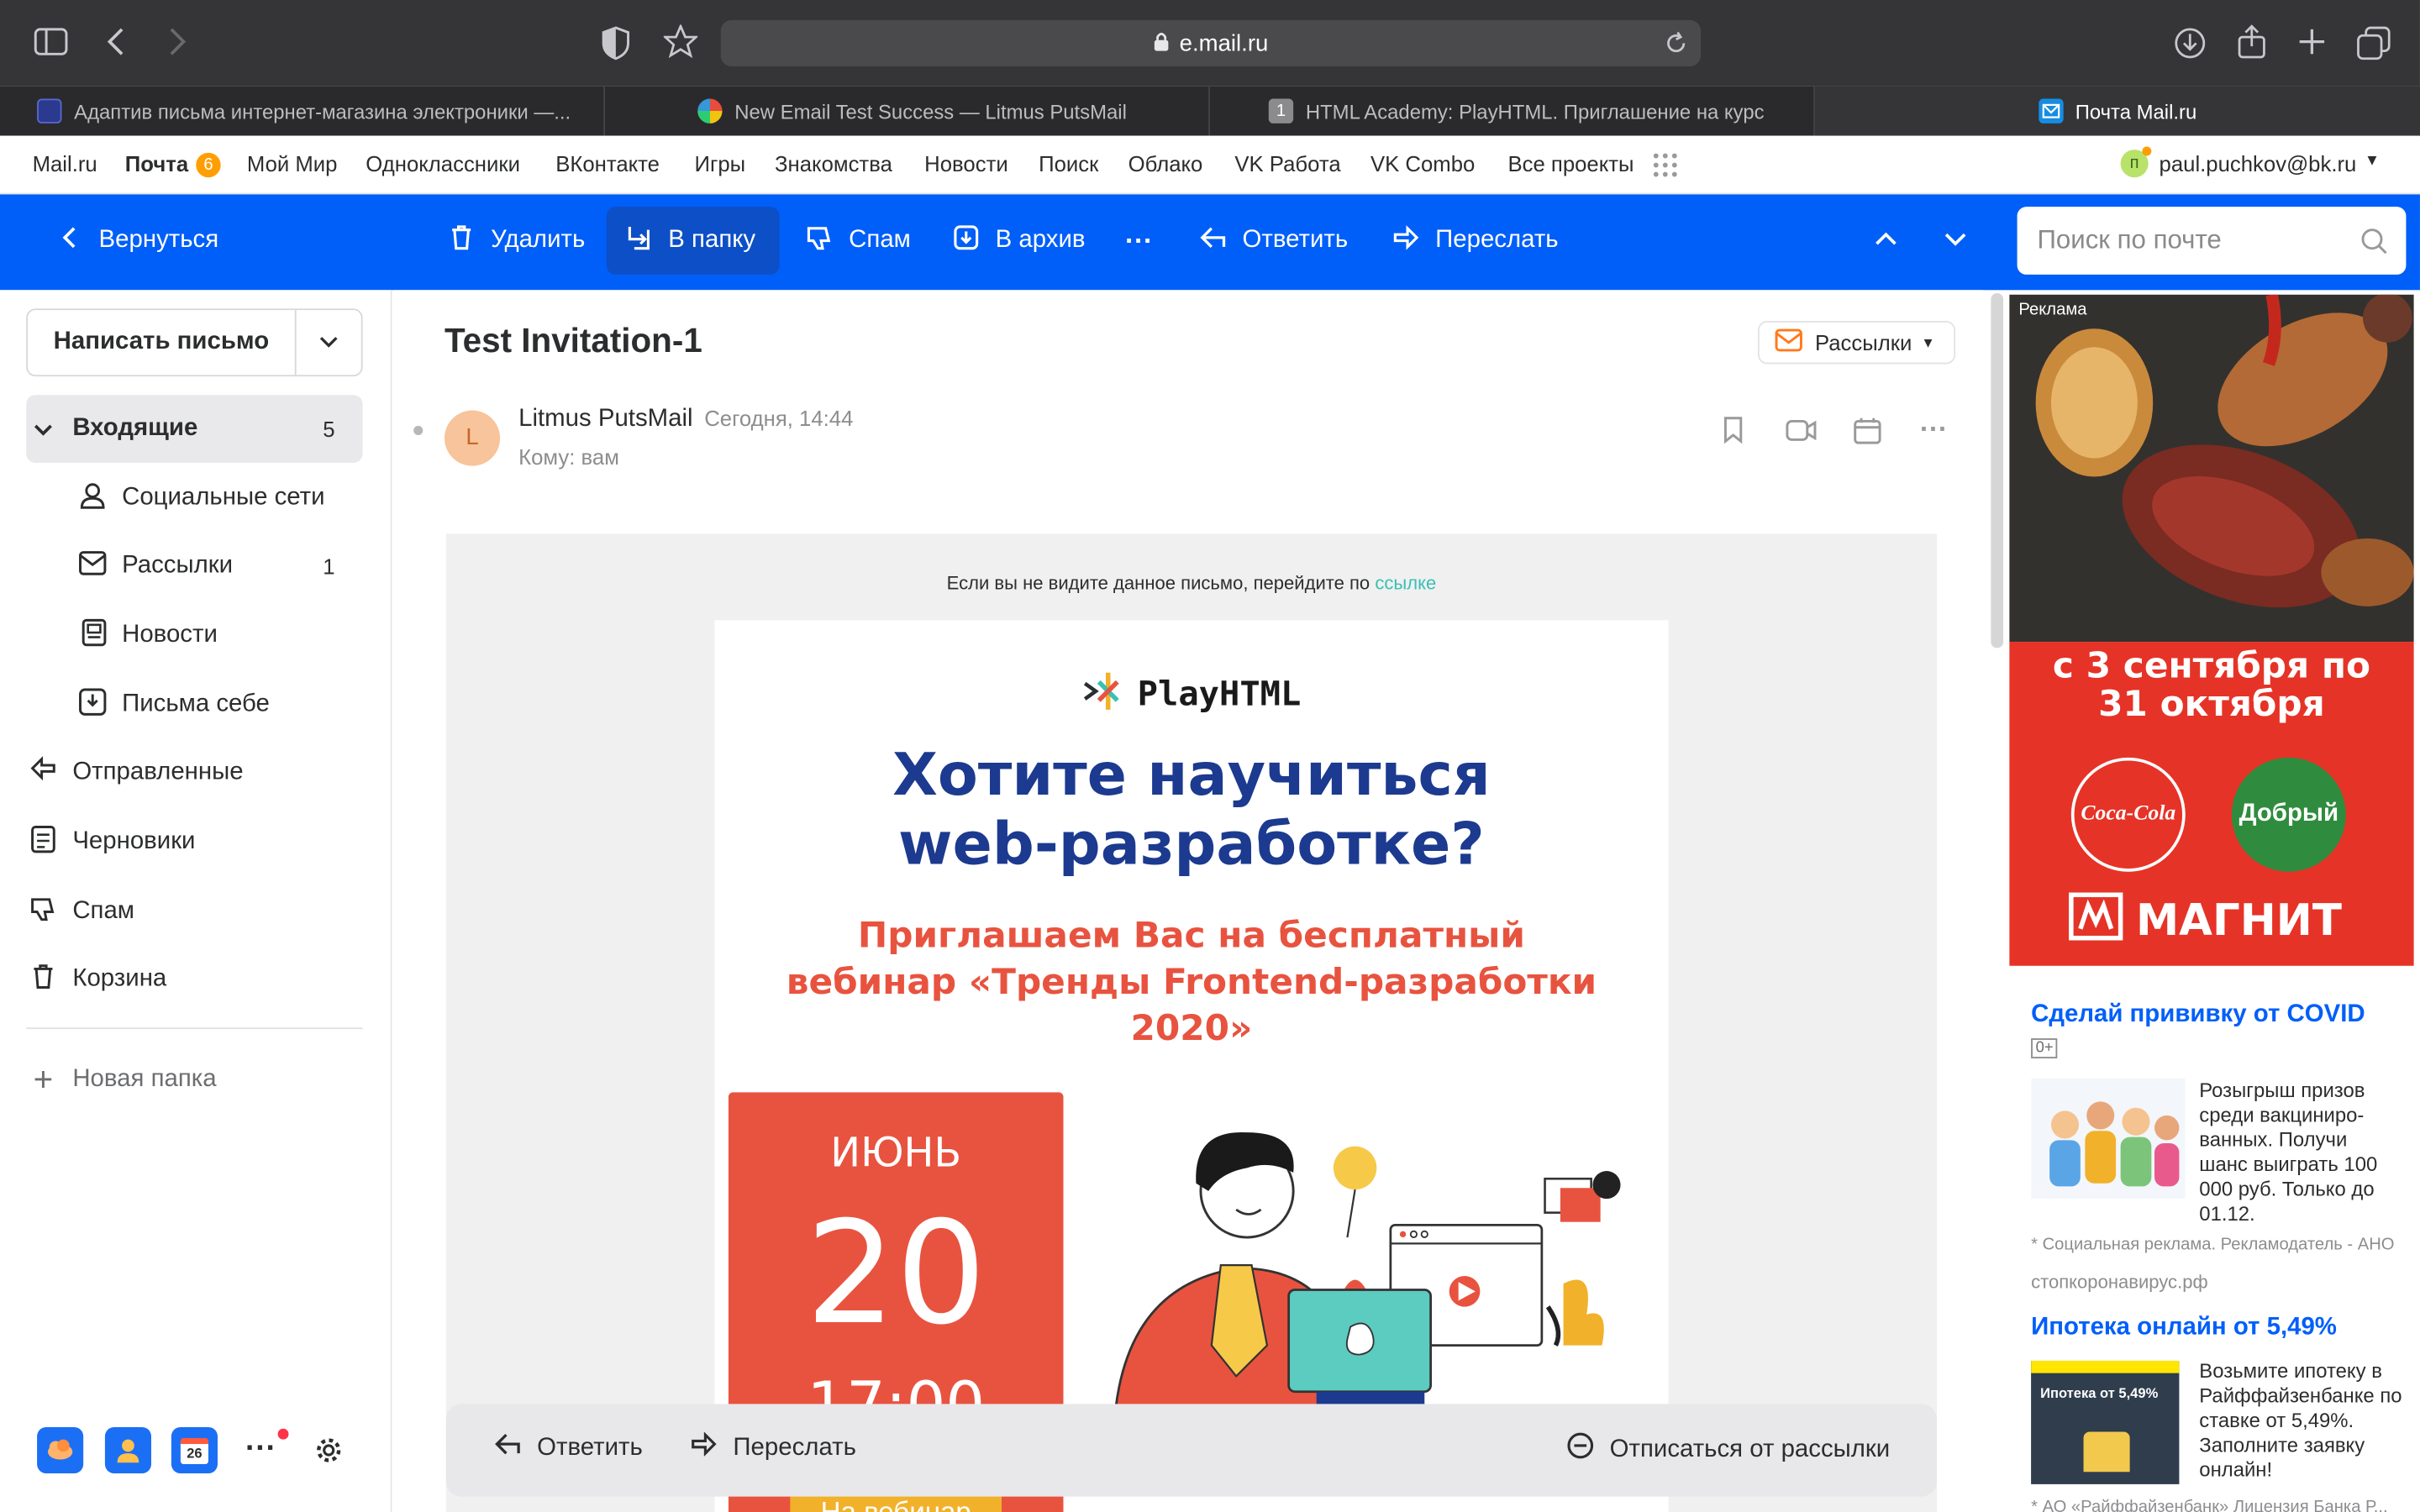 The width and height of the screenshot is (2420, 1512). Describe the element at coordinates (1068, 163) in the screenshot. I see `portal-link-search: Поиск` at that location.